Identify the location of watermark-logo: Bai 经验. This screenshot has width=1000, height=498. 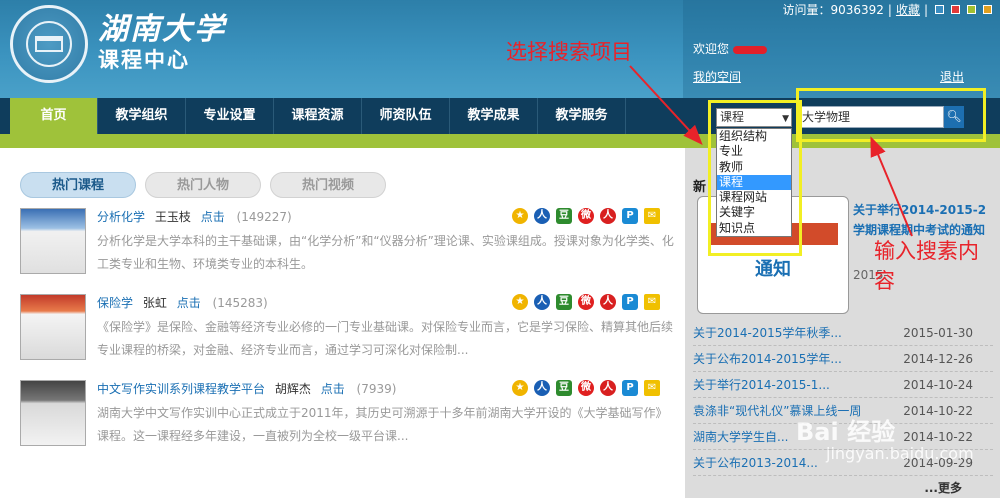
(846, 432).